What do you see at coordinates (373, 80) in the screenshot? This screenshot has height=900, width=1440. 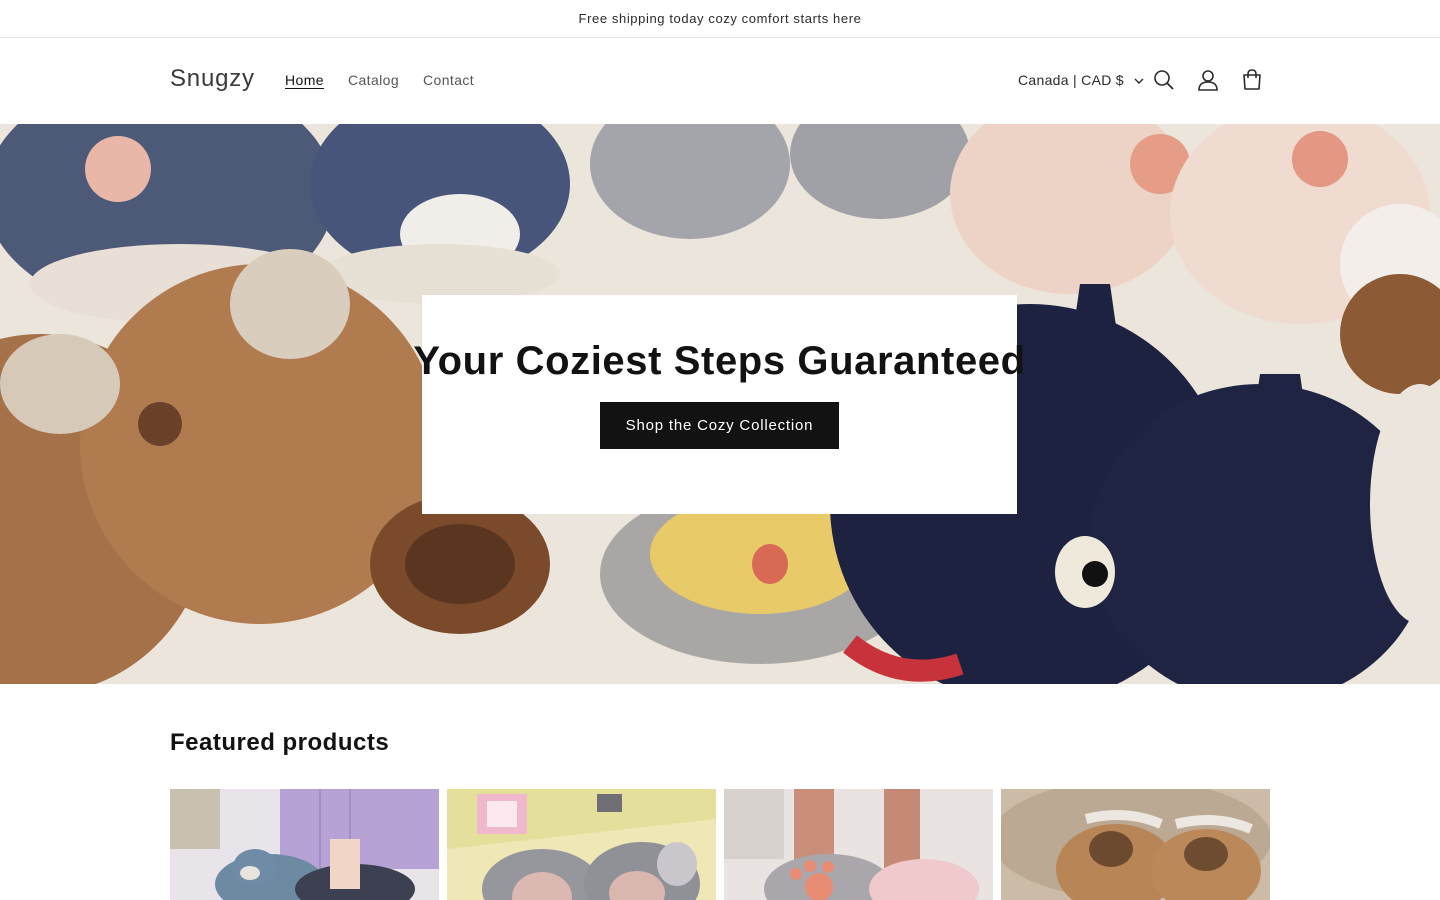 I see `nav-catalog: Catalog` at bounding box center [373, 80].